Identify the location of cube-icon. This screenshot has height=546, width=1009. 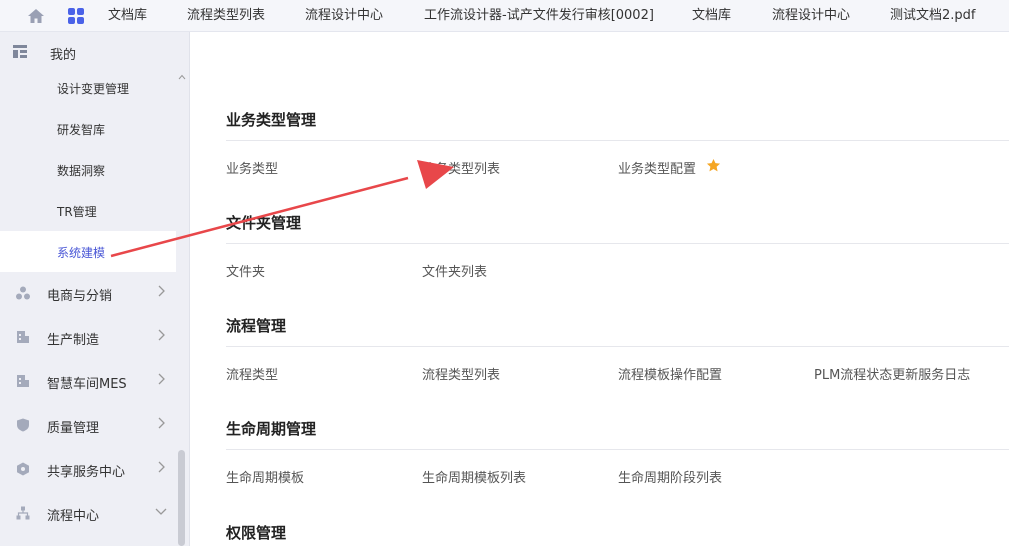
(23, 469).